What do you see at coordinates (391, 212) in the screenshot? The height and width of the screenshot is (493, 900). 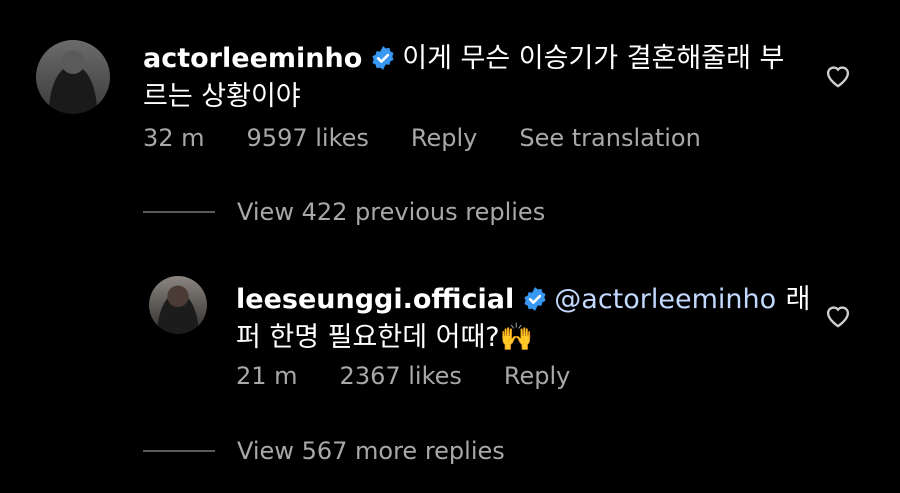 I see `view-previous-replies-button: View 422 previous replies` at bounding box center [391, 212].